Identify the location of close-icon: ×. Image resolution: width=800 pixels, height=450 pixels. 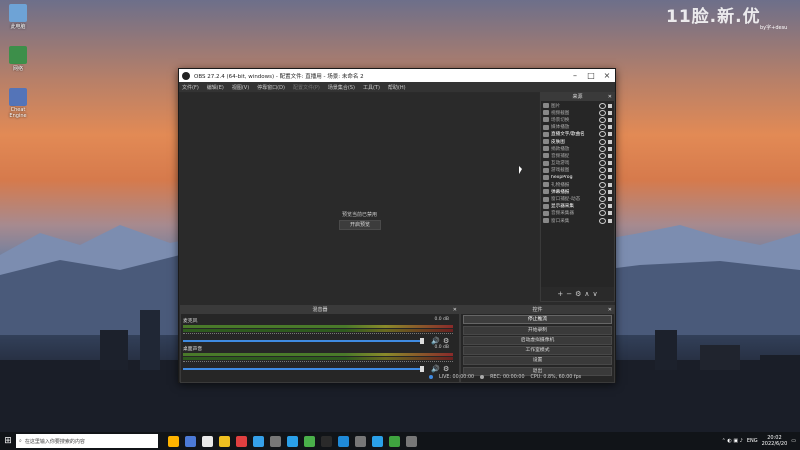
(607, 75).